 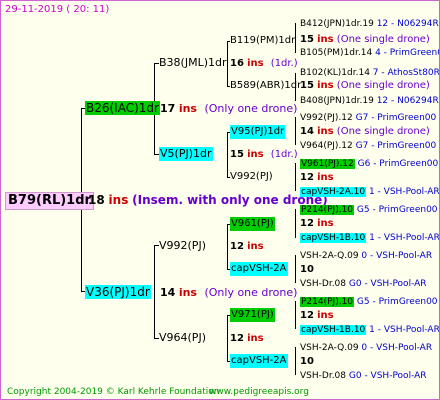 What do you see at coordinates (265, 86) in the screenshot?
I see `gen3-queen: B589(ABR)1dr` at bounding box center [265, 86].